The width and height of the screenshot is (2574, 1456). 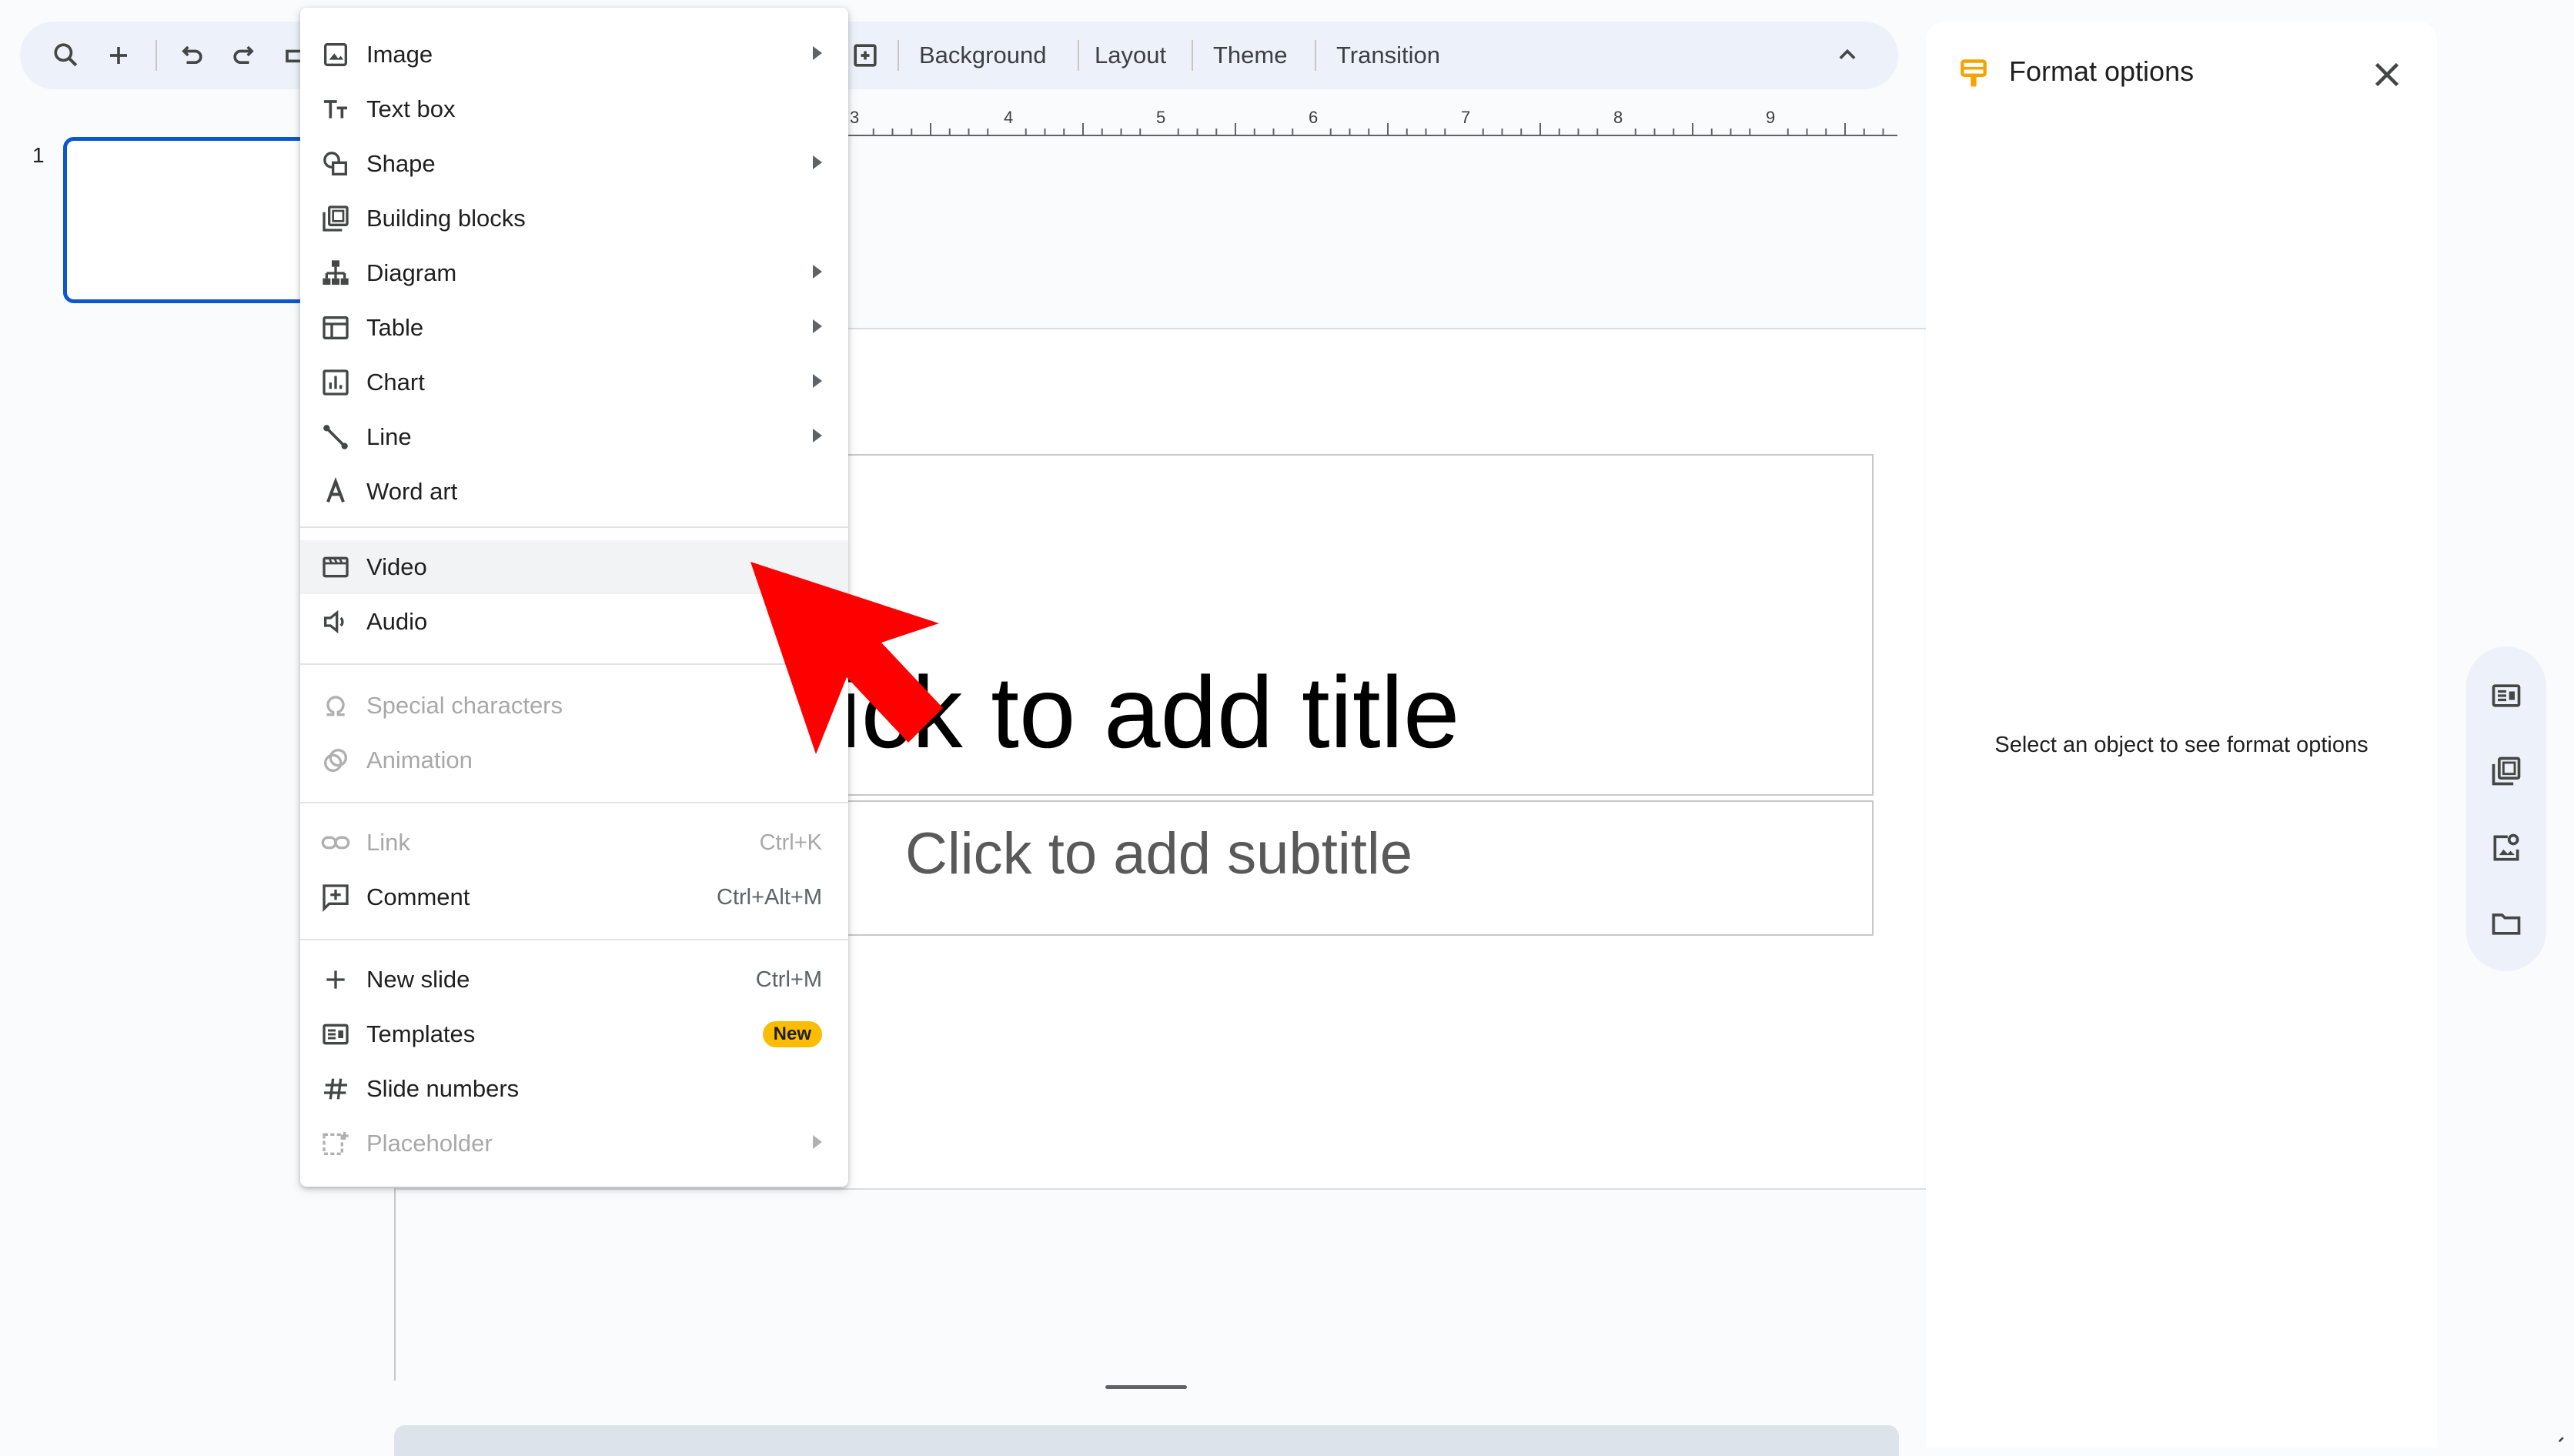 I want to click on menu-item-label: Video, so click(x=396, y=567).